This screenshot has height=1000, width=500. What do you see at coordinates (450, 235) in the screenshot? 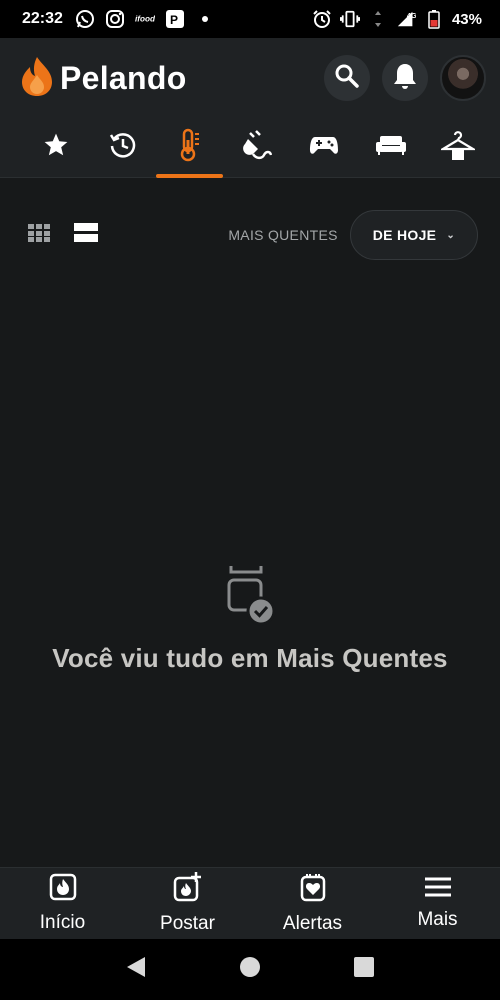
I see `chevron-down-icon: ⌄` at bounding box center [450, 235].